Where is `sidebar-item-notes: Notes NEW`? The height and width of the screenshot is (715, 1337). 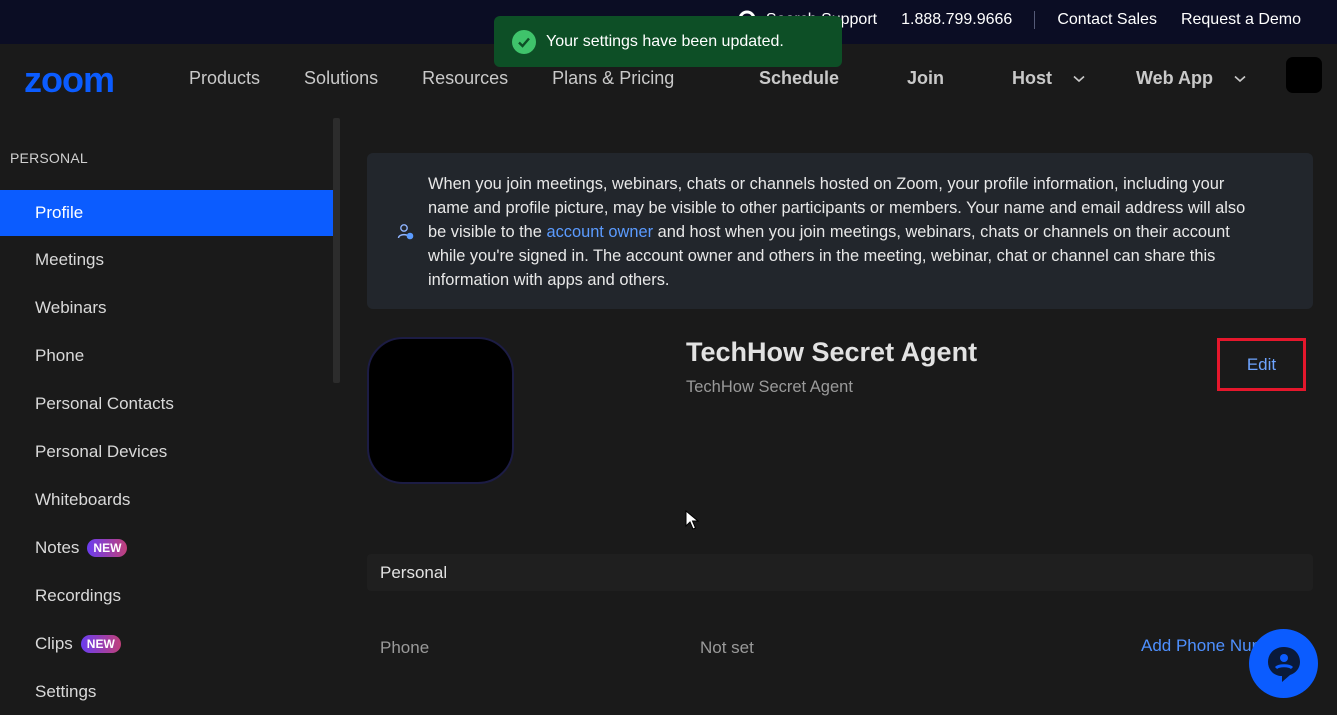 sidebar-item-notes: Notes NEW is located at coordinates (166, 548).